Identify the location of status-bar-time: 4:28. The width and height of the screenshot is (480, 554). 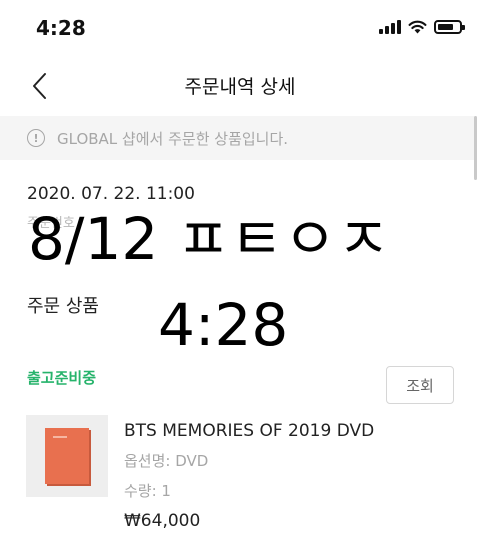
(61, 28).